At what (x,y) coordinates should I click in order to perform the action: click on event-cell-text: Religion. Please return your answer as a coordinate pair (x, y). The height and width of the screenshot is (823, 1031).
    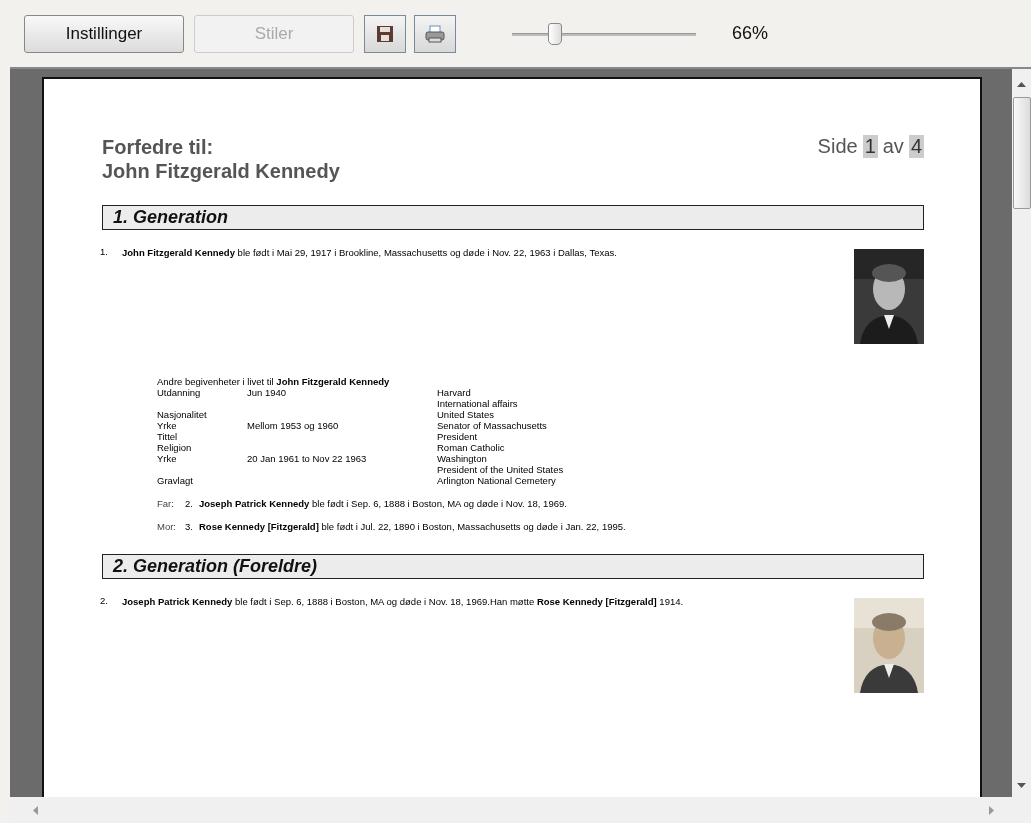
    Looking at the image, I should click on (175, 447).